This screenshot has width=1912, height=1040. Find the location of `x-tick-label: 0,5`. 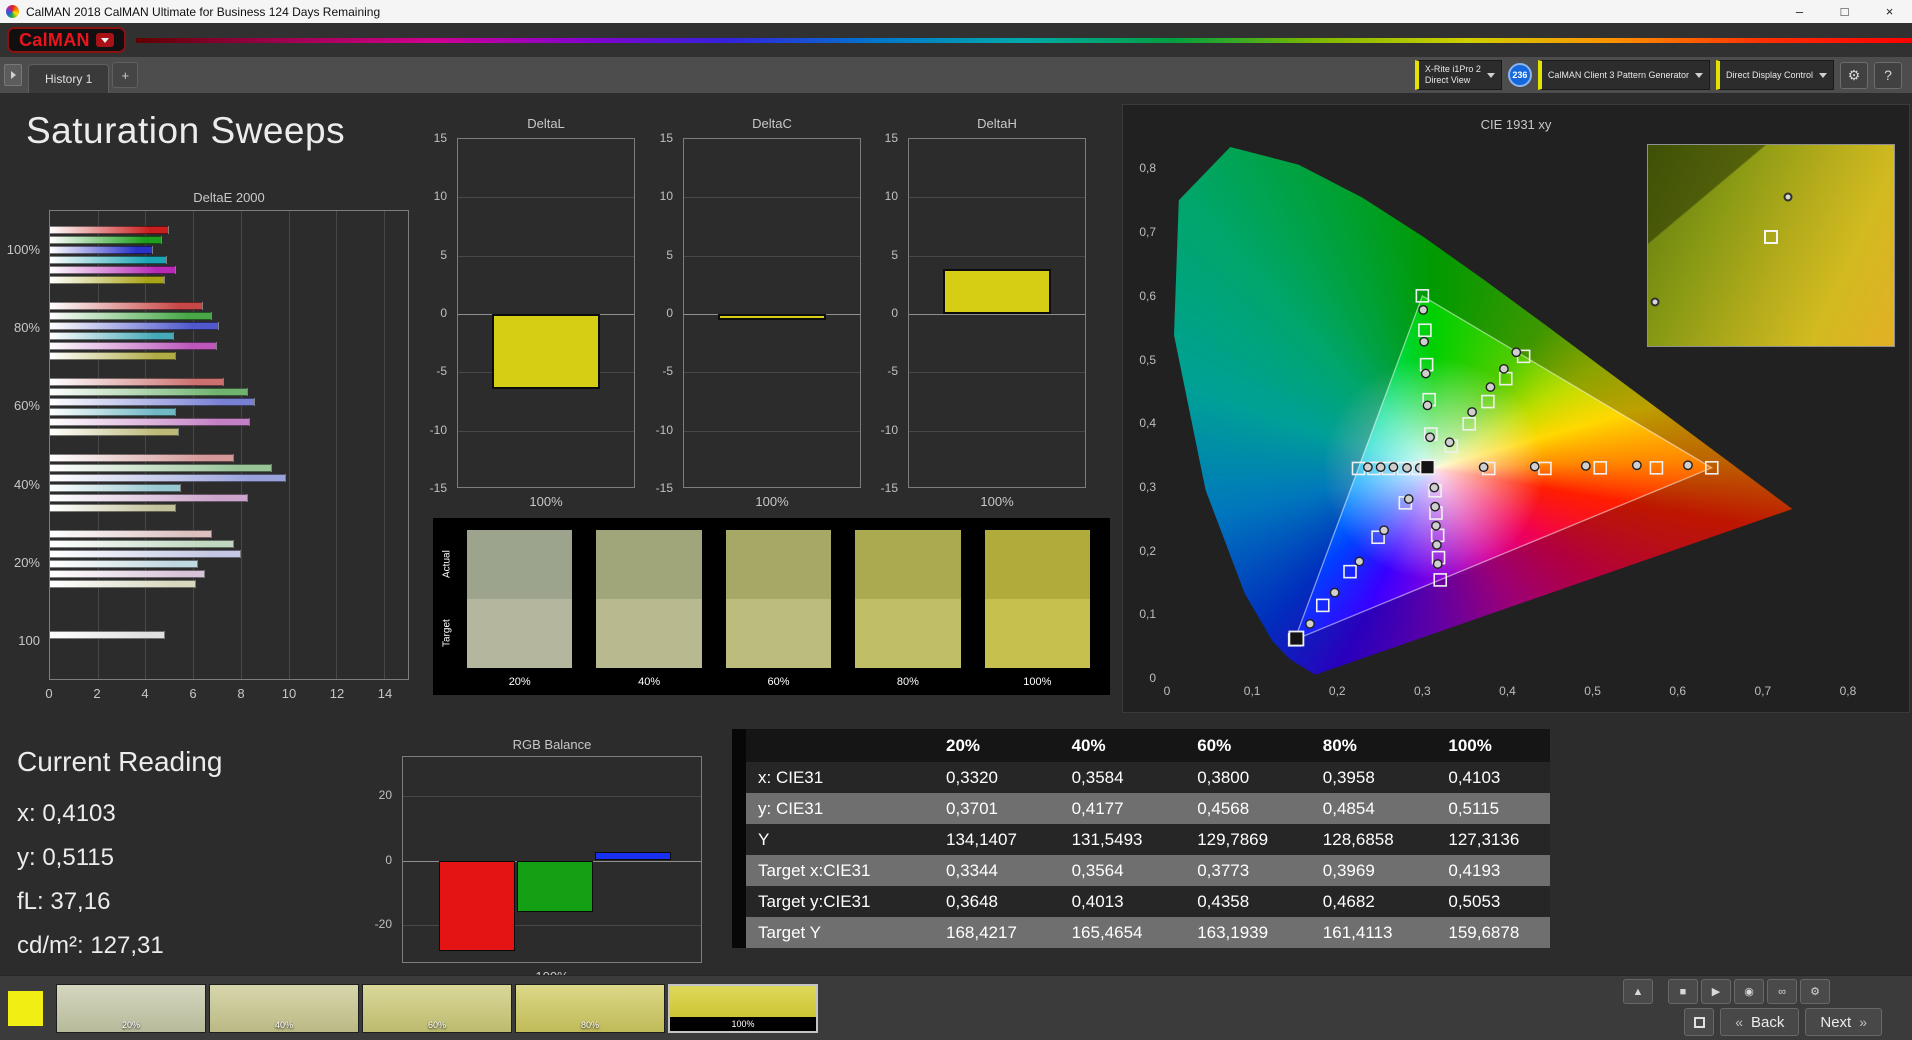

x-tick-label: 0,5 is located at coordinates (1592, 691).